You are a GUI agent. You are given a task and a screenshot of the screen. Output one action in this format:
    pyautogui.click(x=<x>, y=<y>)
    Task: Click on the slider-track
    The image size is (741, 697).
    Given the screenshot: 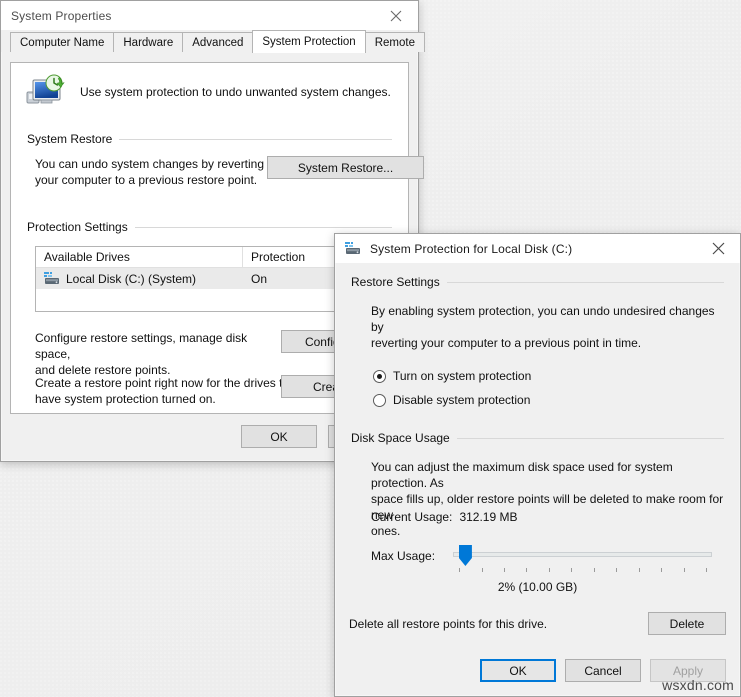 What is the action you would take?
    pyautogui.click(x=582, y=554)
    